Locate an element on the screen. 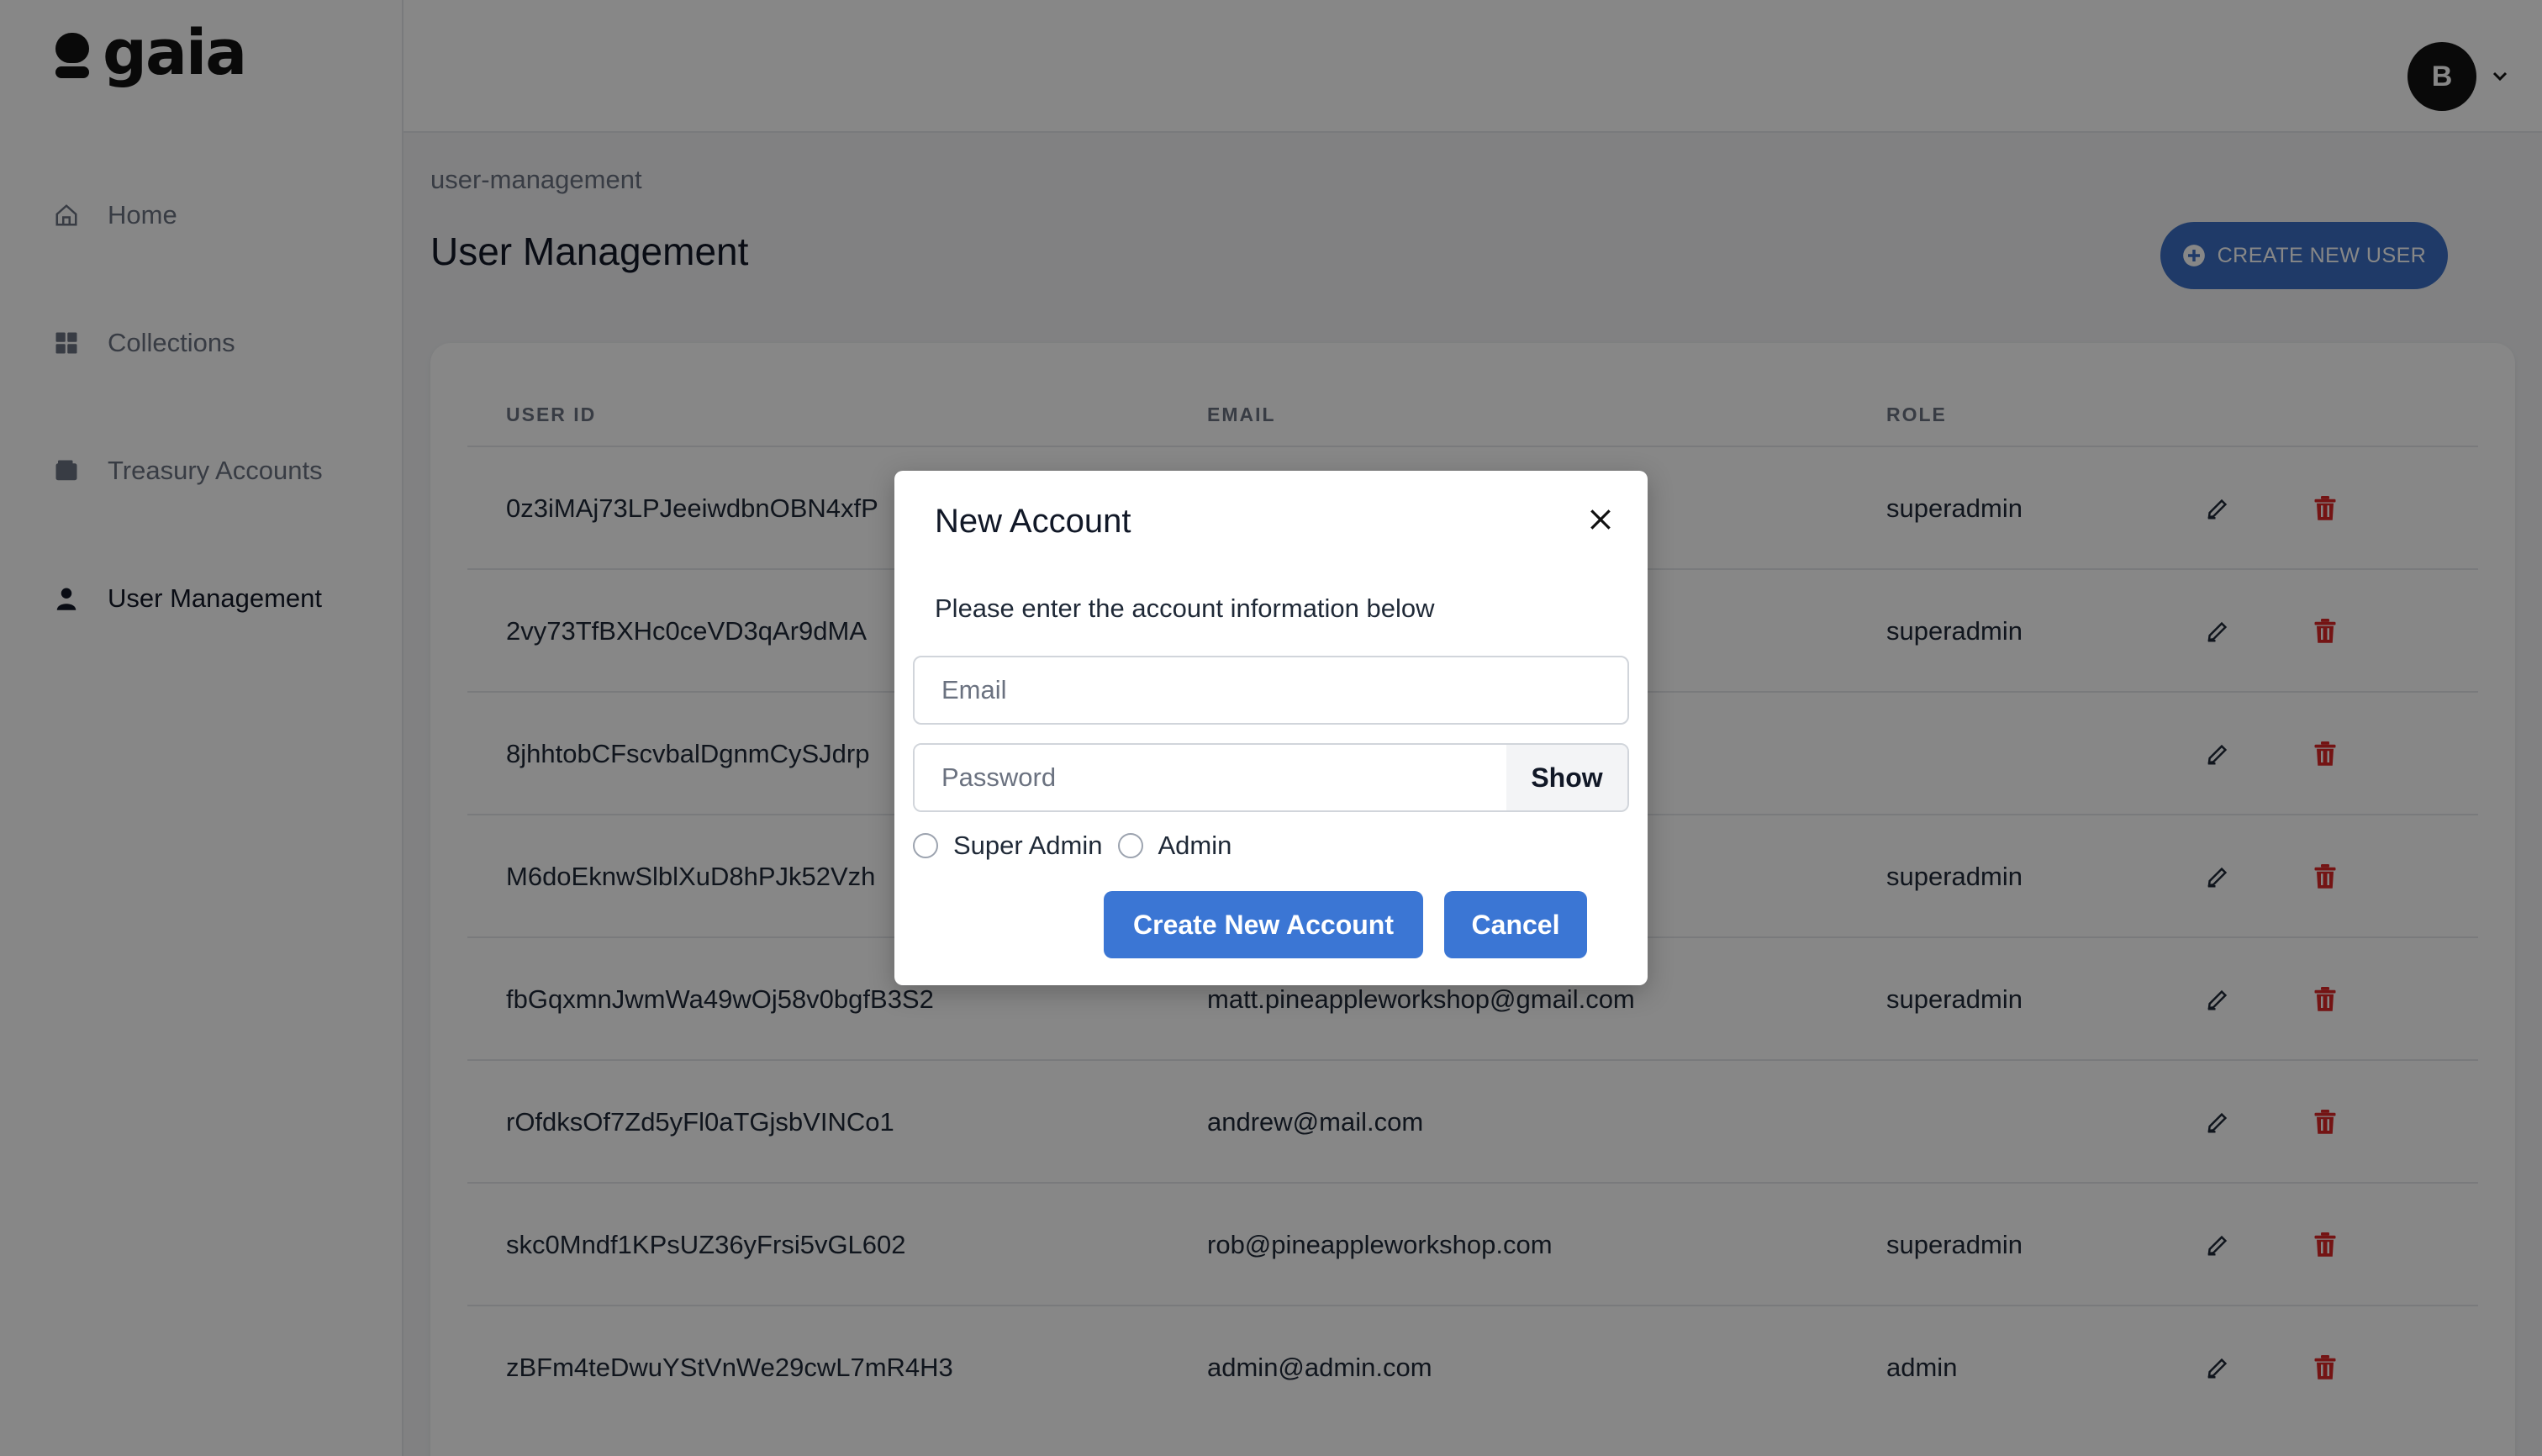 This screenshot has width=2542, height=1456. cancel-button: Cancel is located at coordinates (1515, 924).